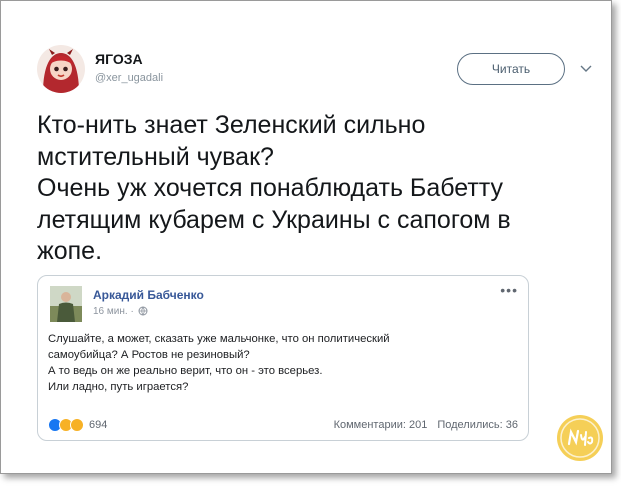 Image resolution: width=621 pixels, height=486 pixels. What do you see at coordinates (118, 387) in the screenshot?
I see `embedded-line: Или ладно, путь играется?` at bounding box center [118, 387].